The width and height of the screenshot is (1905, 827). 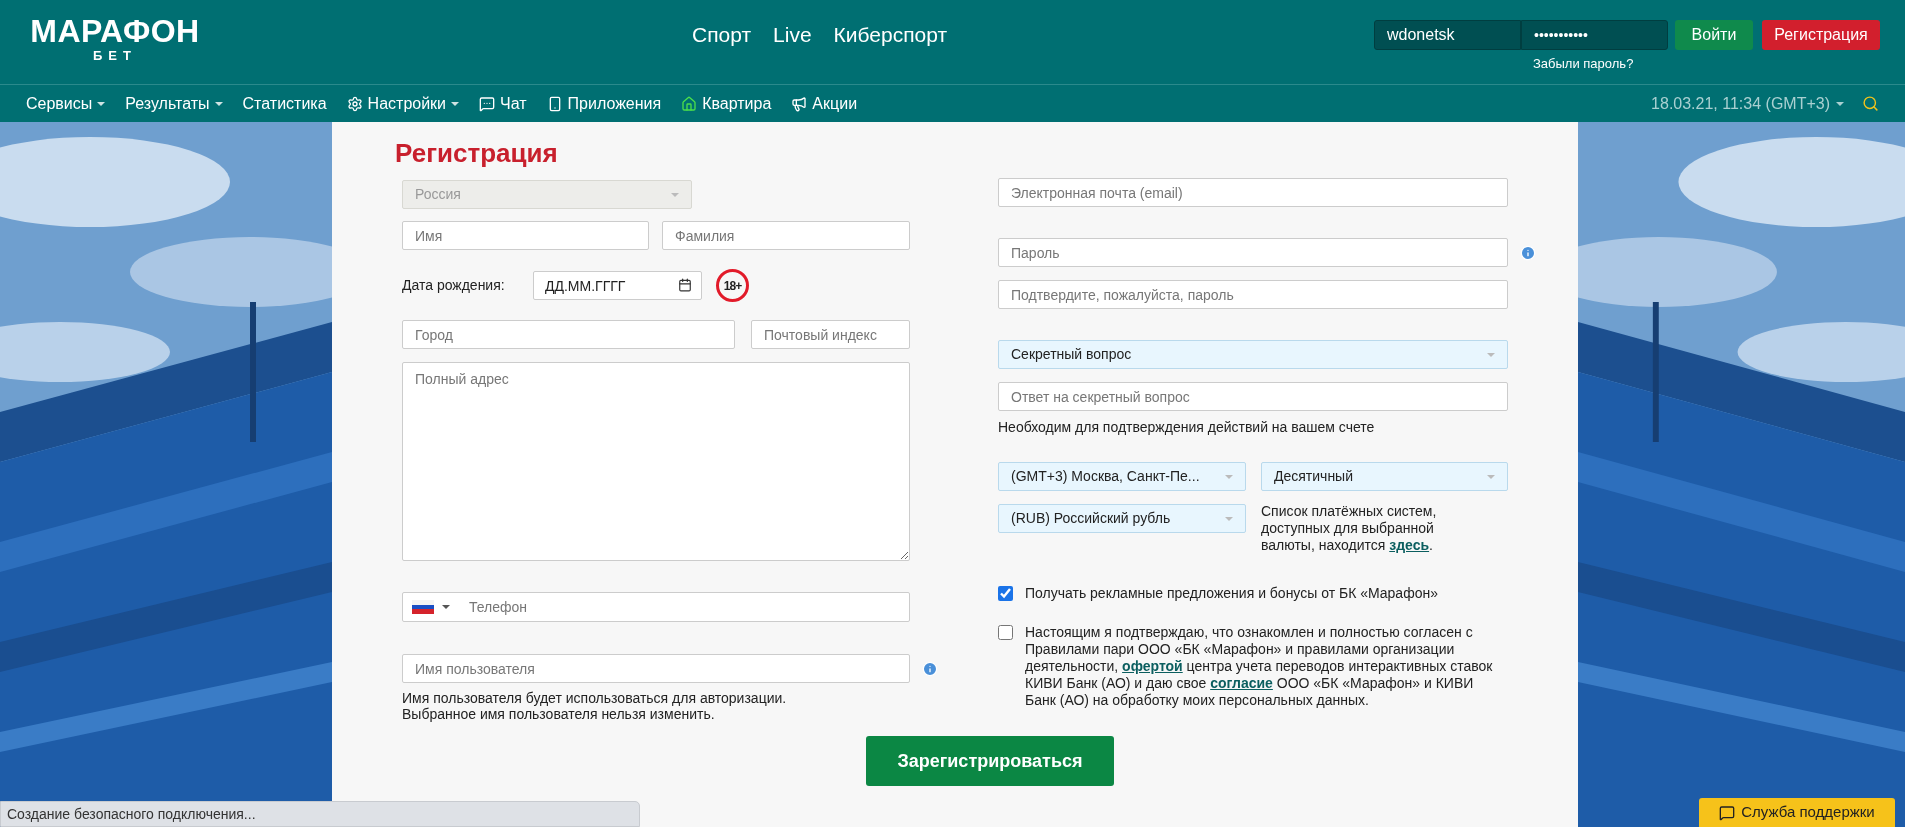 I want to click on email-field: Электронная почта (email), so click(x=1253, y=192).